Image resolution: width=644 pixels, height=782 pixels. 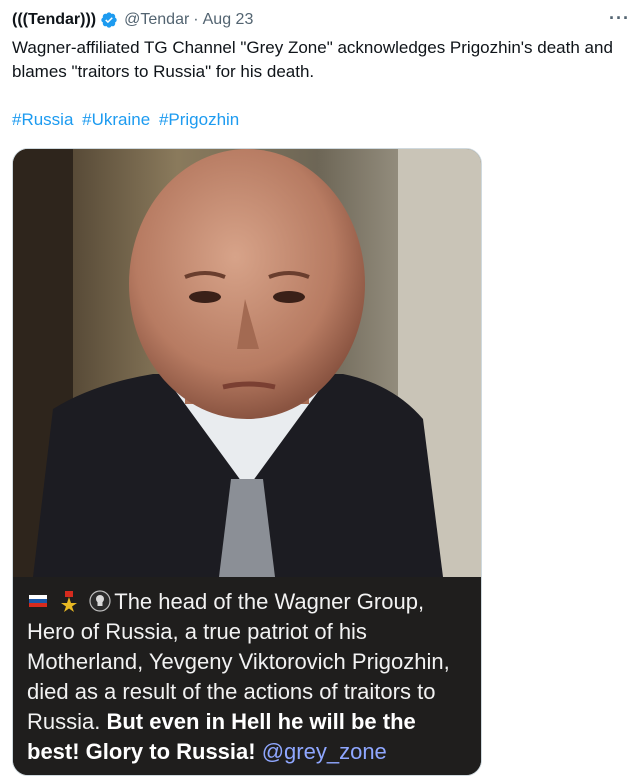 What do you see at coordinates (38, 601) in the screenshot?
I see `russian-flag-icon` at bounding box center [38, 601].